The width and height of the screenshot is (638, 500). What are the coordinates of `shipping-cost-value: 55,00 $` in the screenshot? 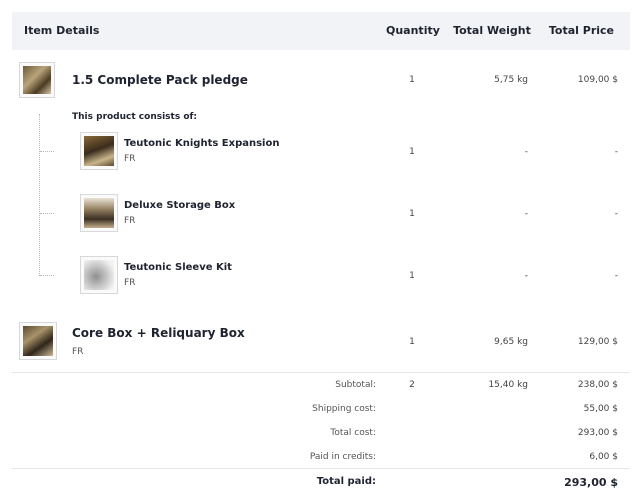 It's located at (600, 409).